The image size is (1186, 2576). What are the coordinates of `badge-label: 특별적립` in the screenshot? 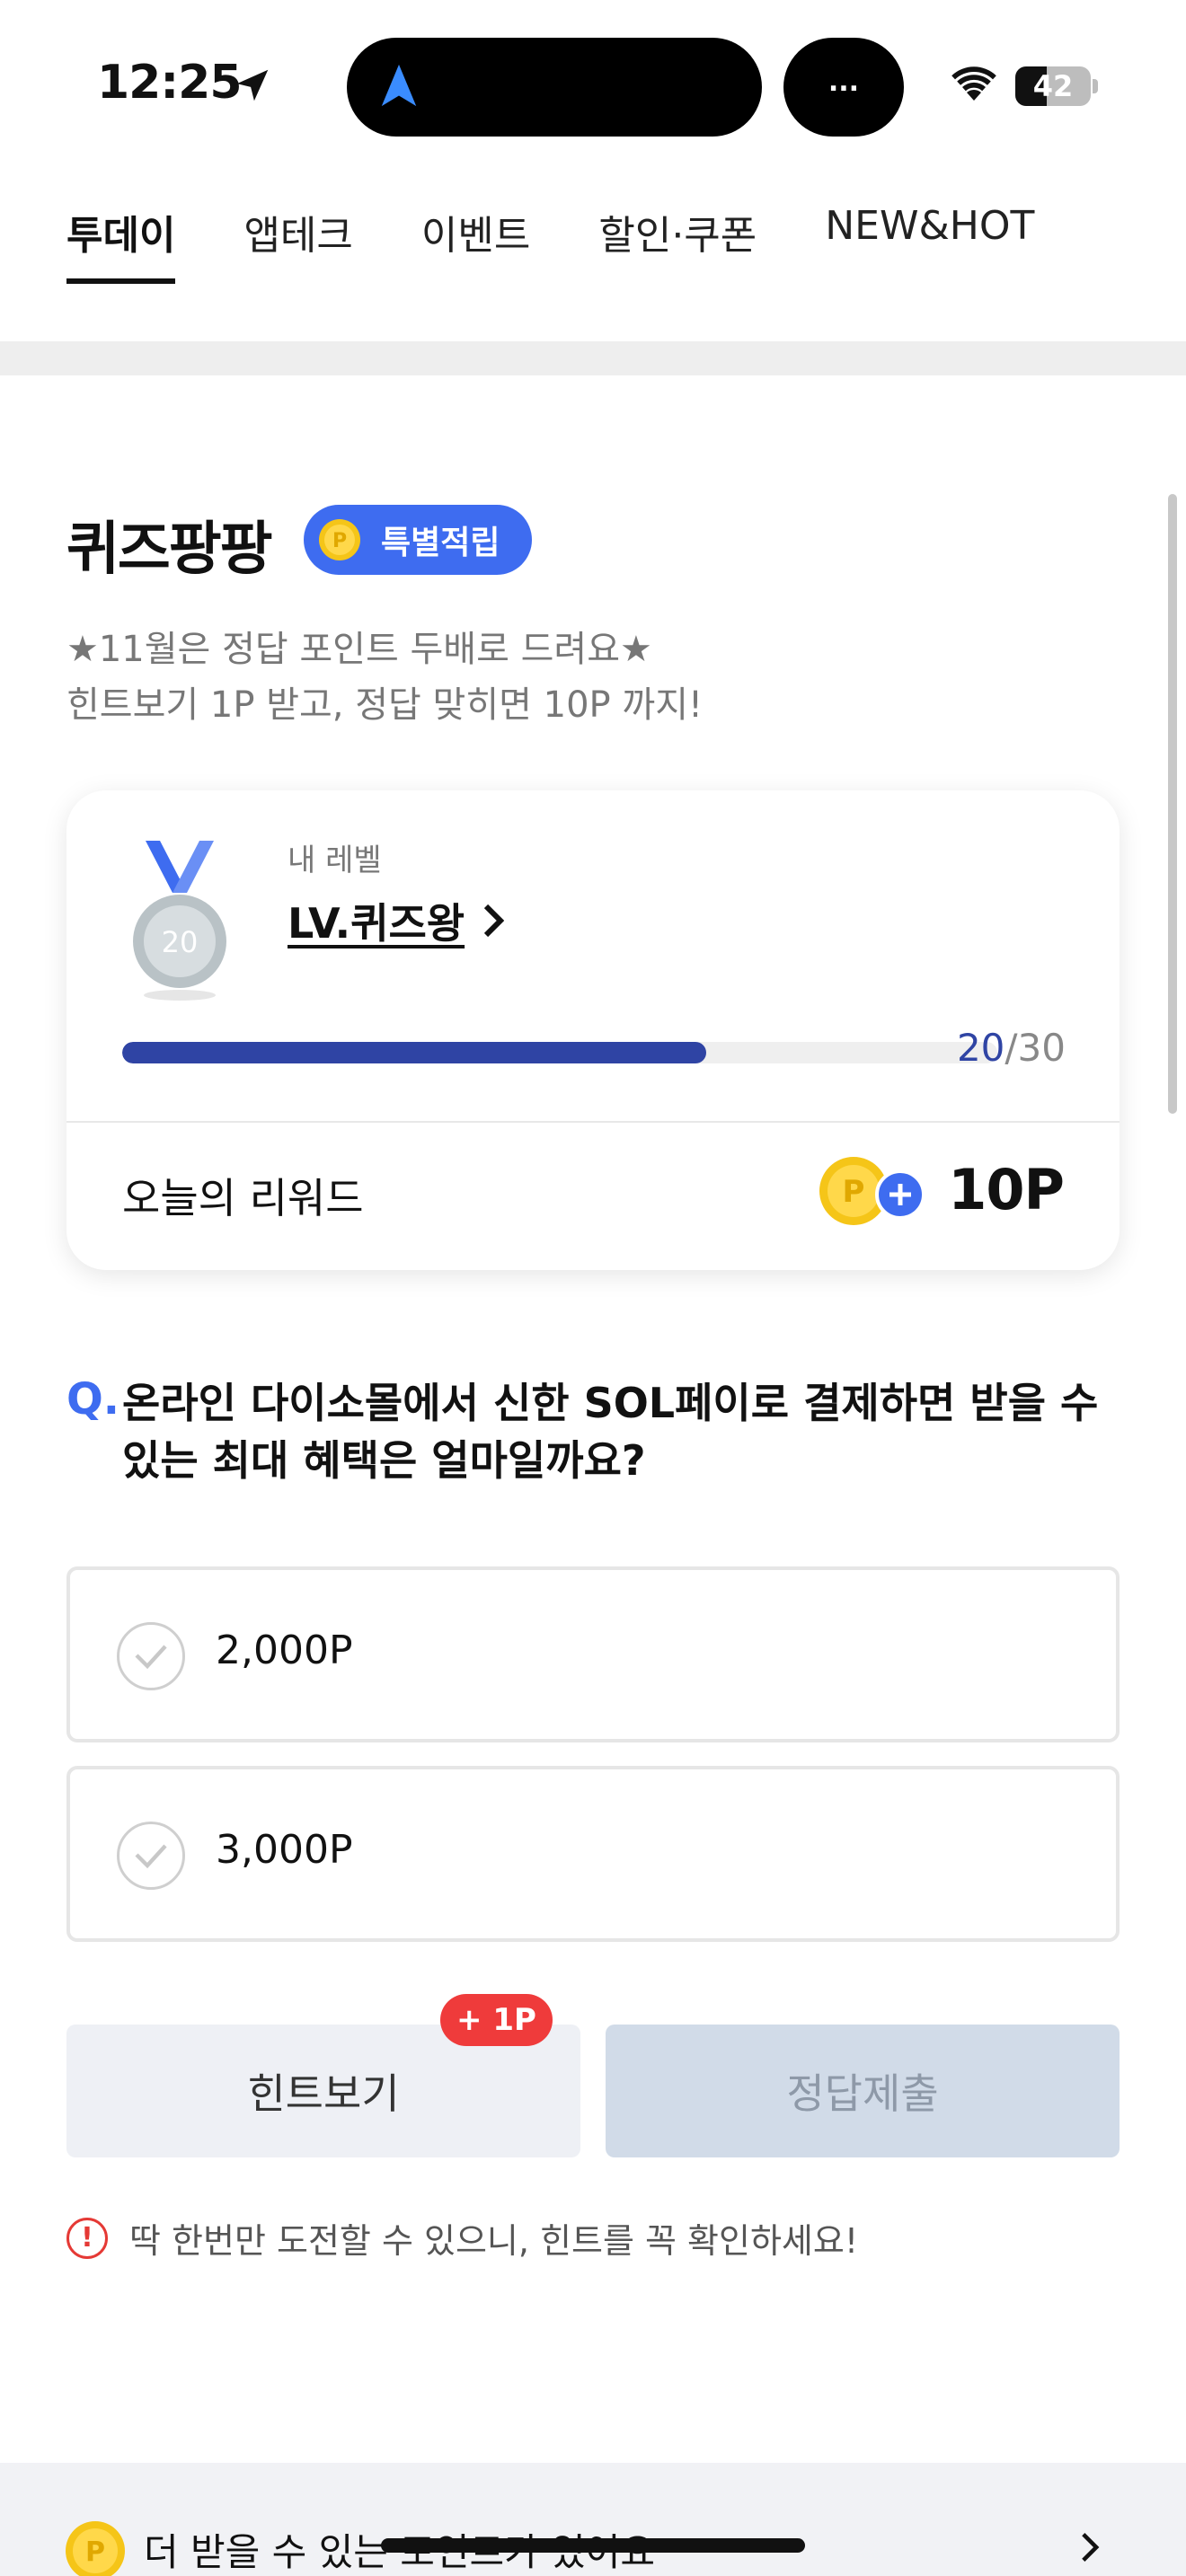 It's located at (440, 543).